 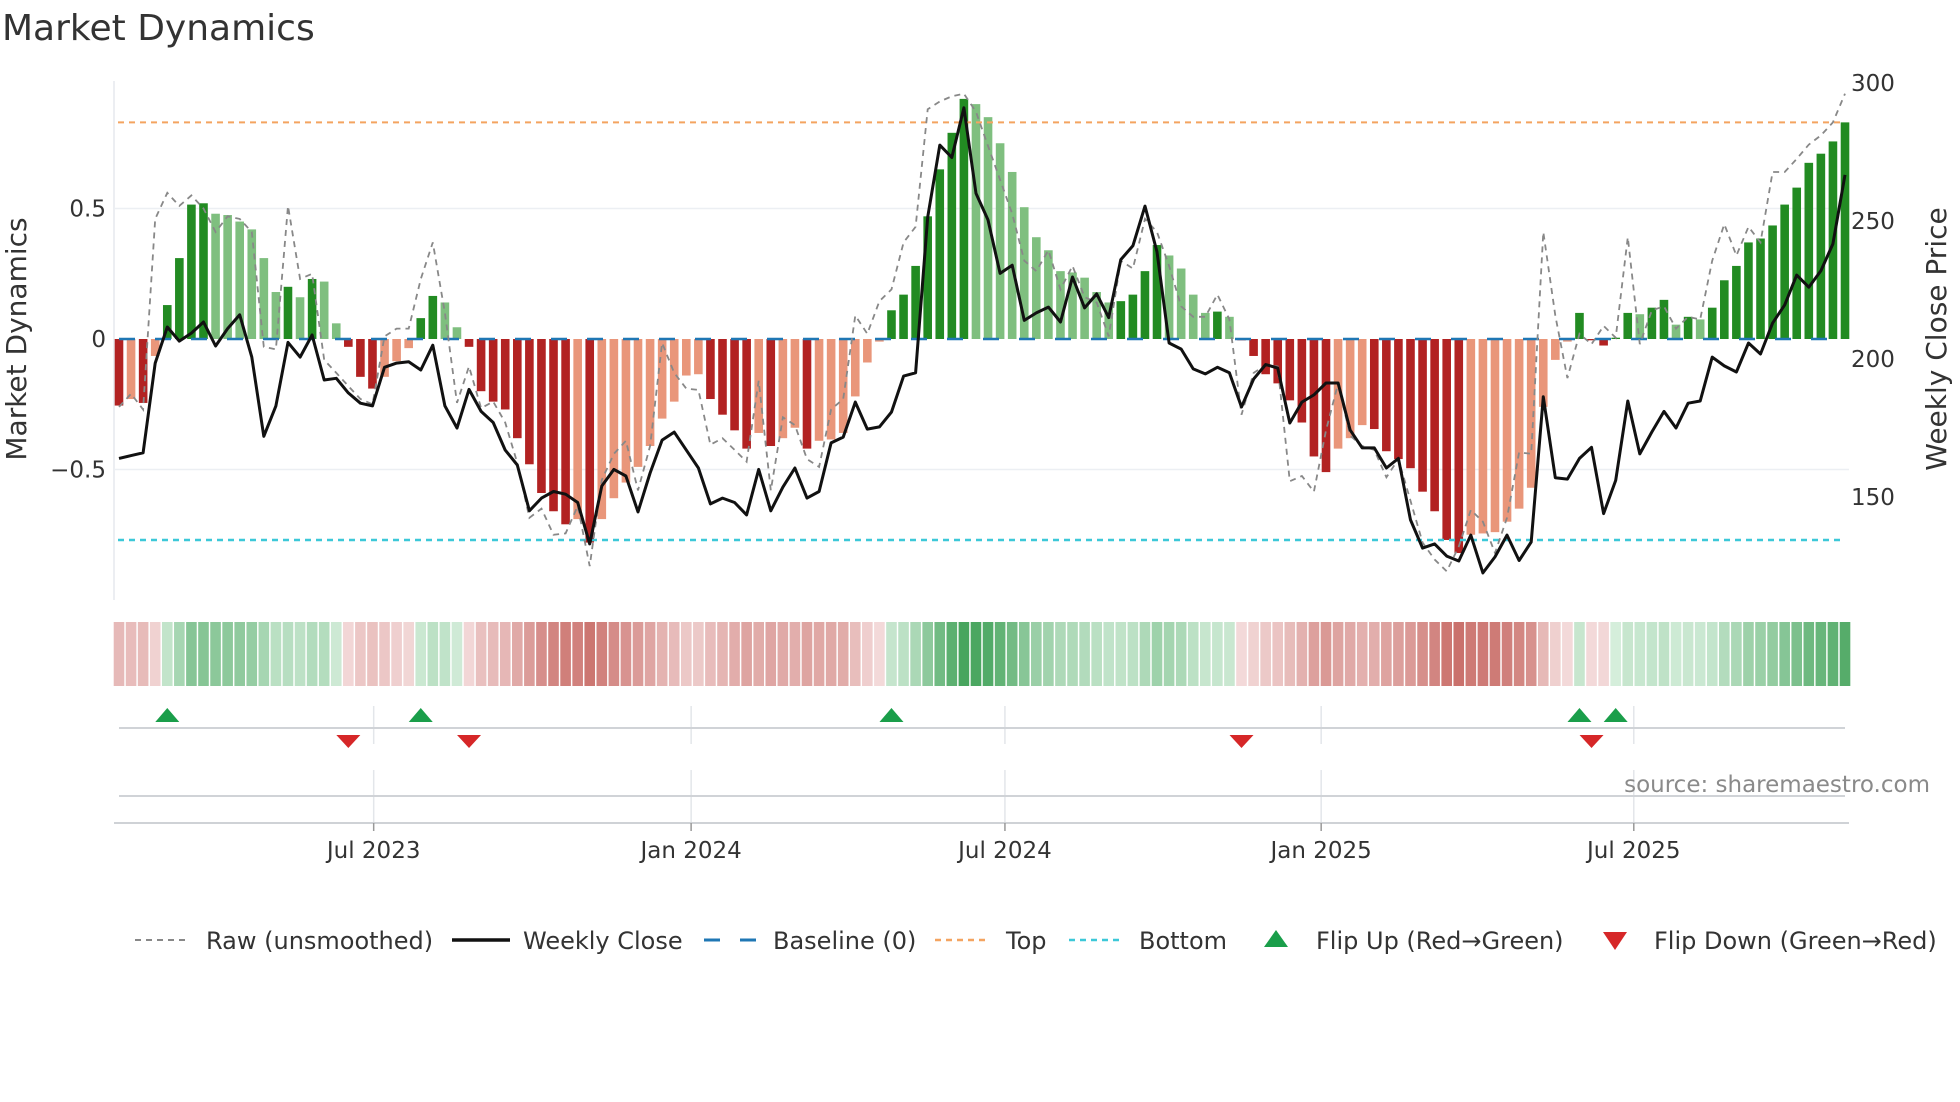 What do you see at coordinates (1873, 84) in the screenshot?
I see `right-tick-label: 300` at bounding box center [1873, 84].